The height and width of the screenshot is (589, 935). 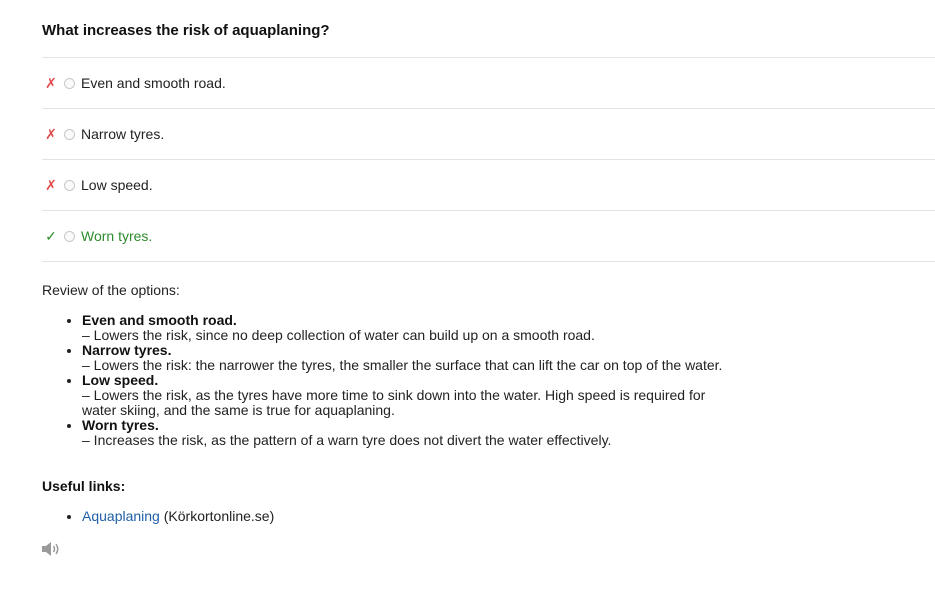 I want to click on review-item-title: Low speed., so click(x=120, y=380).